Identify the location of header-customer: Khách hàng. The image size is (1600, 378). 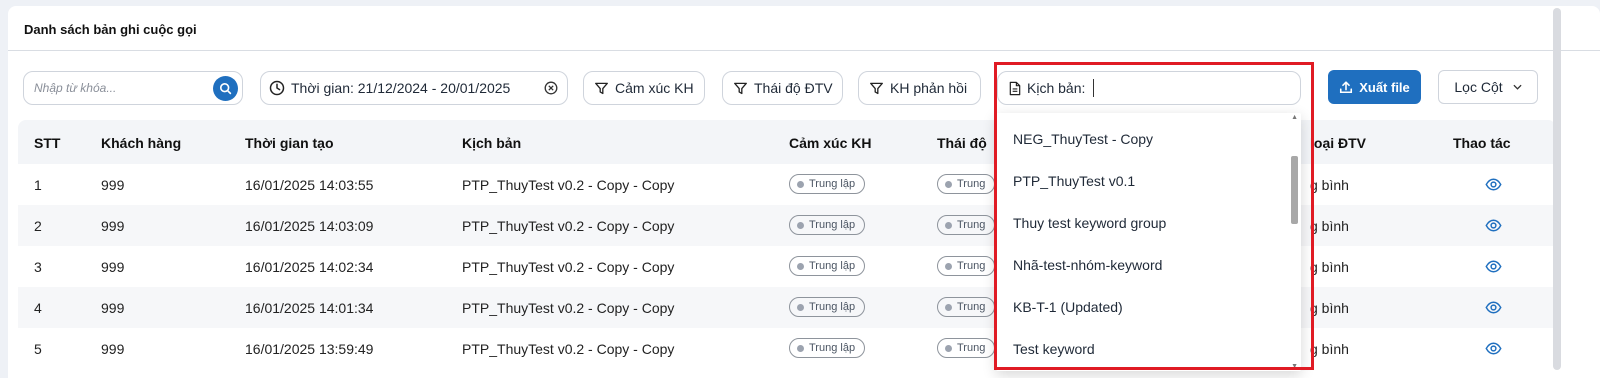
(141, 143).